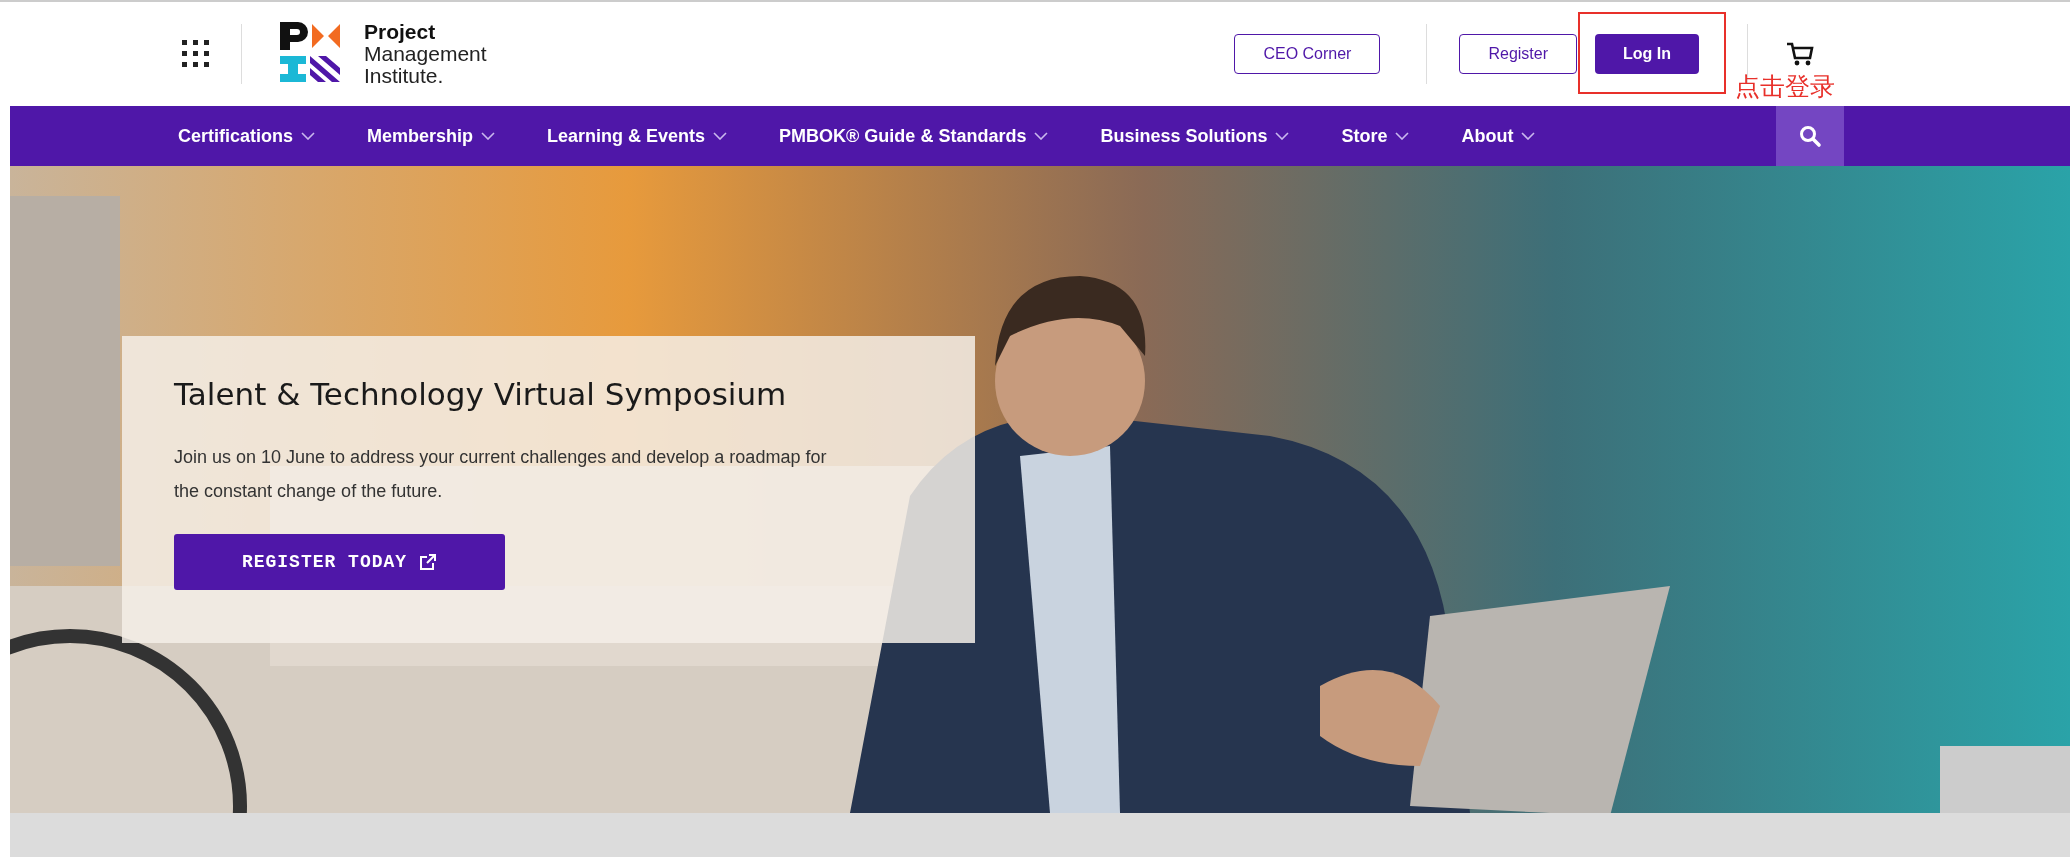 Image resolution: width=2070 pixels, height=859 pixels. What do you see at coordinates (637, 136) in the screenshot?
I see `nav-item: Learning & Events` at bounding box center [637, 136].